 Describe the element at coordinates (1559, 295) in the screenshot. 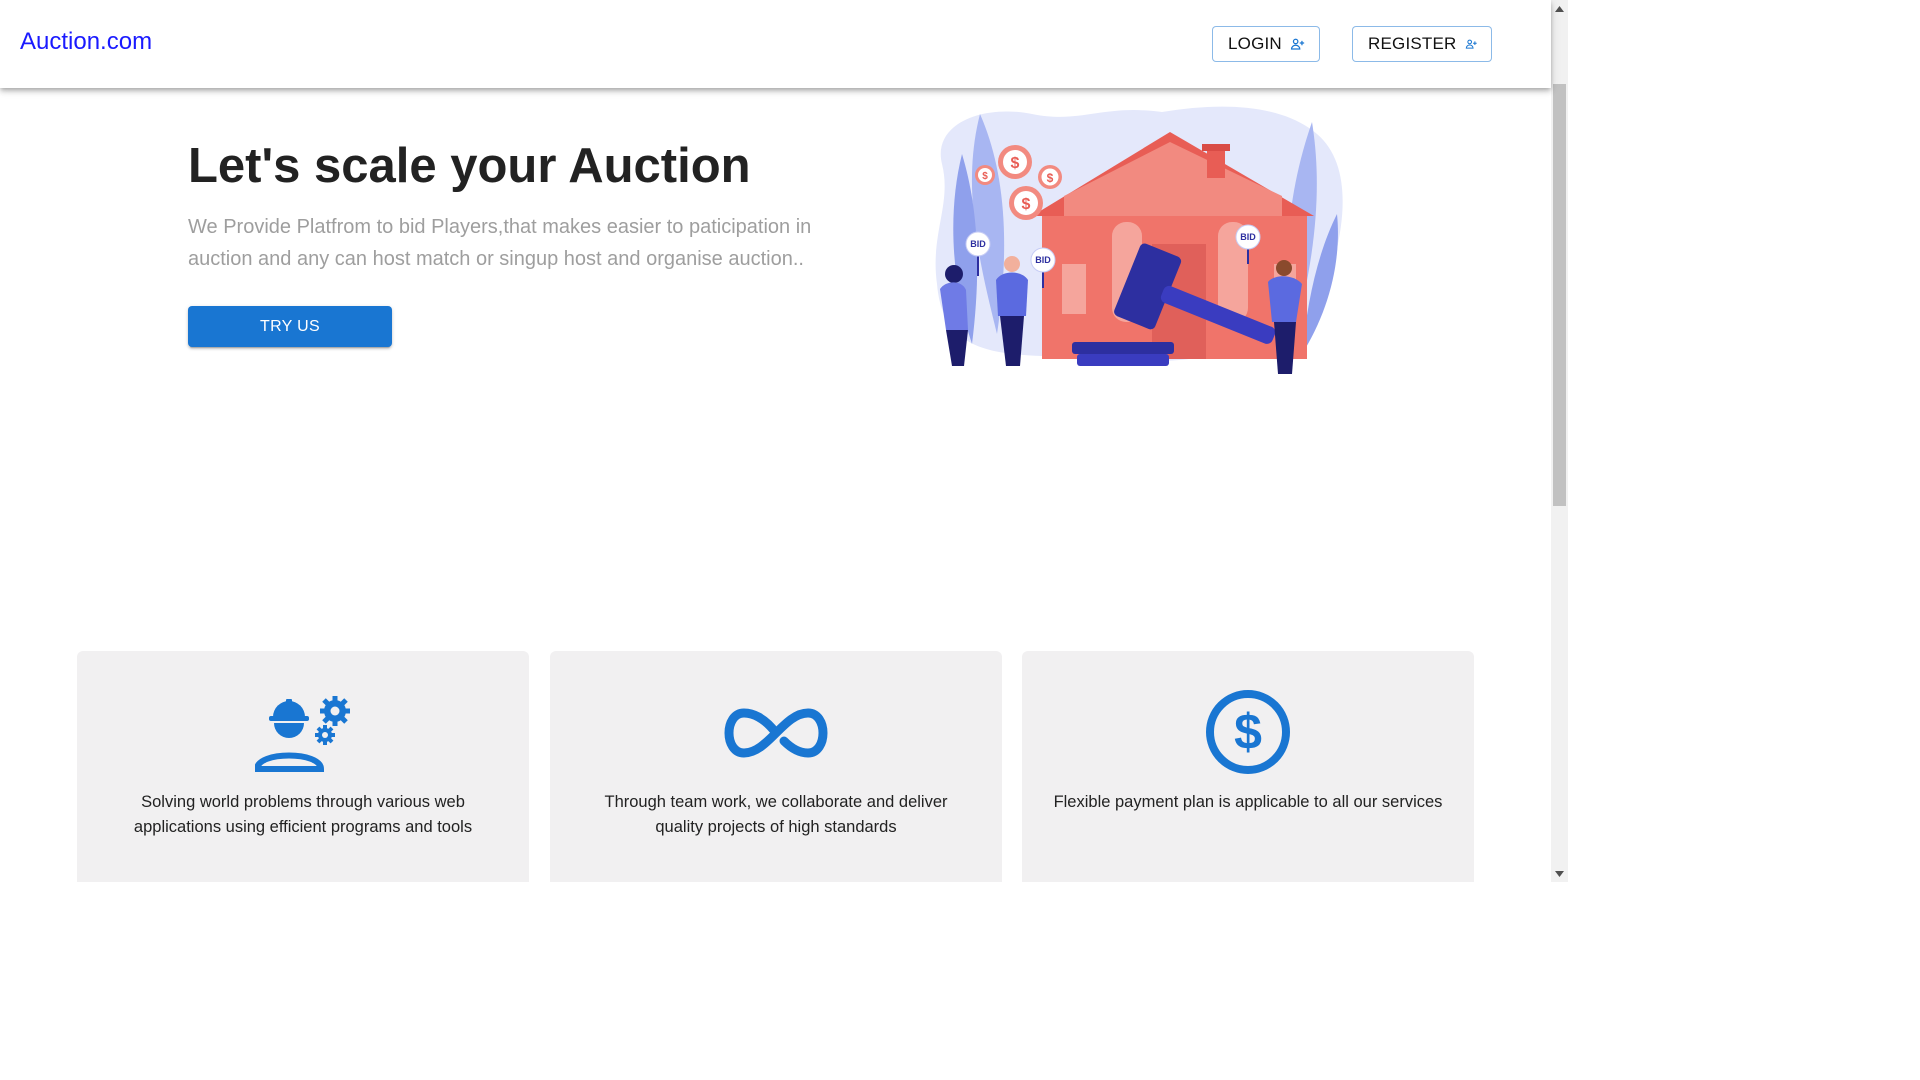

I see `scrollbar-thumb` at that location.